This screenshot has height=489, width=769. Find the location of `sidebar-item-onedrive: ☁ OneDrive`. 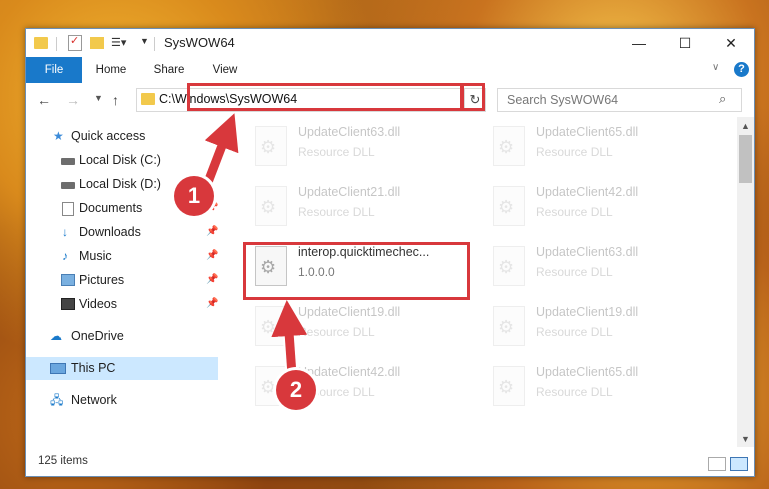

sidebar-item-onedrive: ☁ OneDrive is located at coordinates (122, 336).